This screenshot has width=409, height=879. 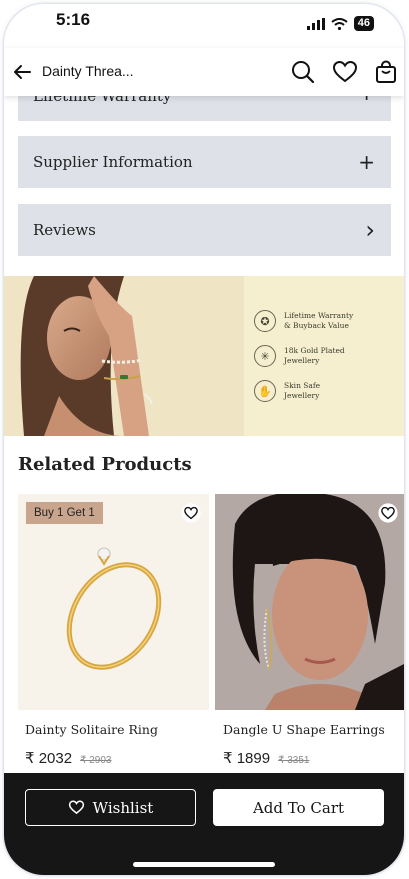 I want to click on product-price: ₹ 2032 ₹ 2903, so click(x=68, y=758).